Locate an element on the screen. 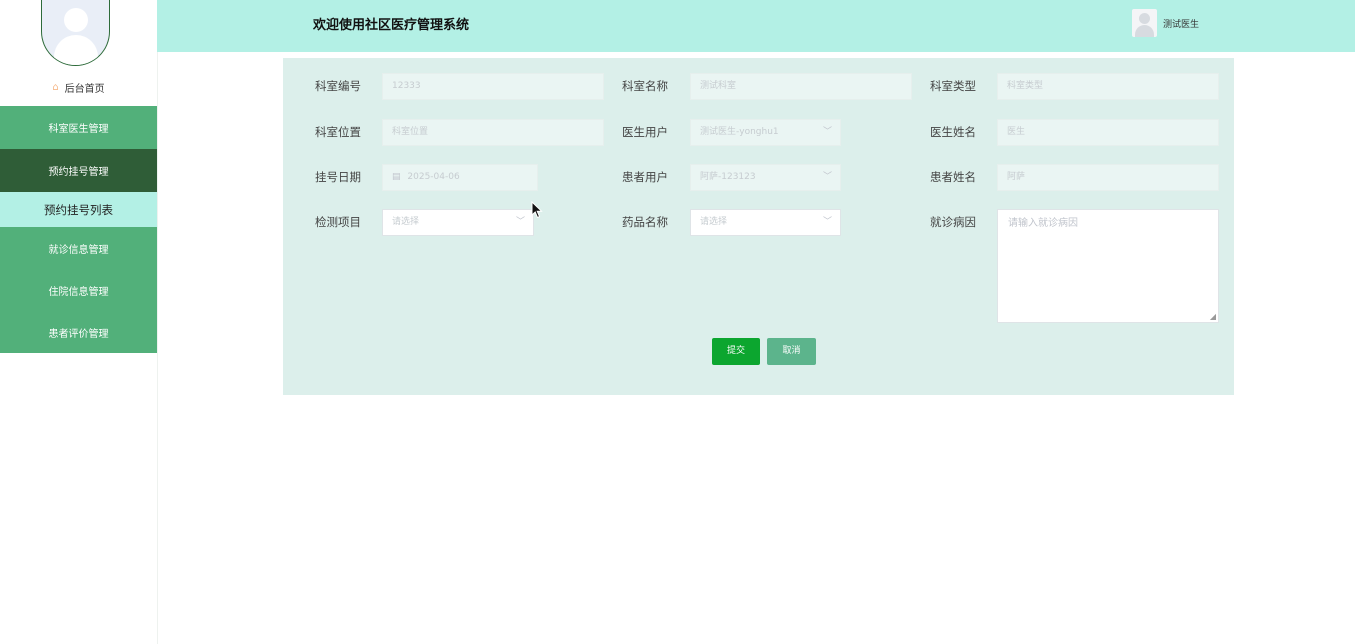  user-icon is located at coordinates (1144, 23).